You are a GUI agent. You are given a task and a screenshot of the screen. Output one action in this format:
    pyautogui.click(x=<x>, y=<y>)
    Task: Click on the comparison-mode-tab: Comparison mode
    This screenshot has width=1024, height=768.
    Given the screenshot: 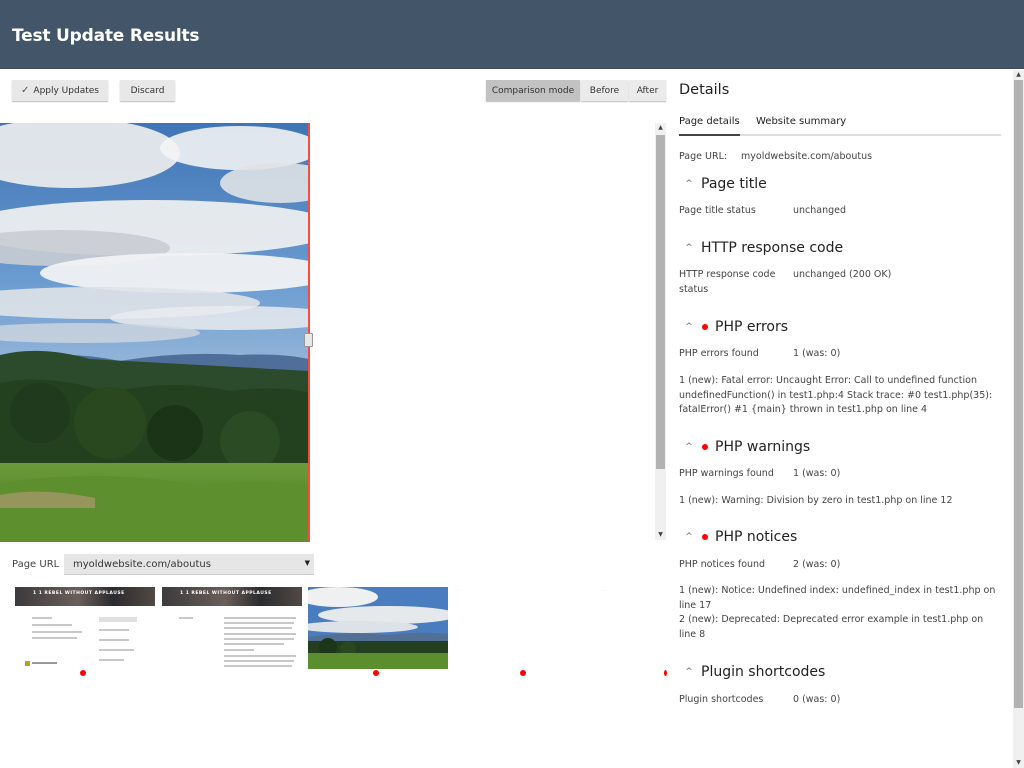 What is the action you would take?
    pyautogui.click(x=533, y=90)
    